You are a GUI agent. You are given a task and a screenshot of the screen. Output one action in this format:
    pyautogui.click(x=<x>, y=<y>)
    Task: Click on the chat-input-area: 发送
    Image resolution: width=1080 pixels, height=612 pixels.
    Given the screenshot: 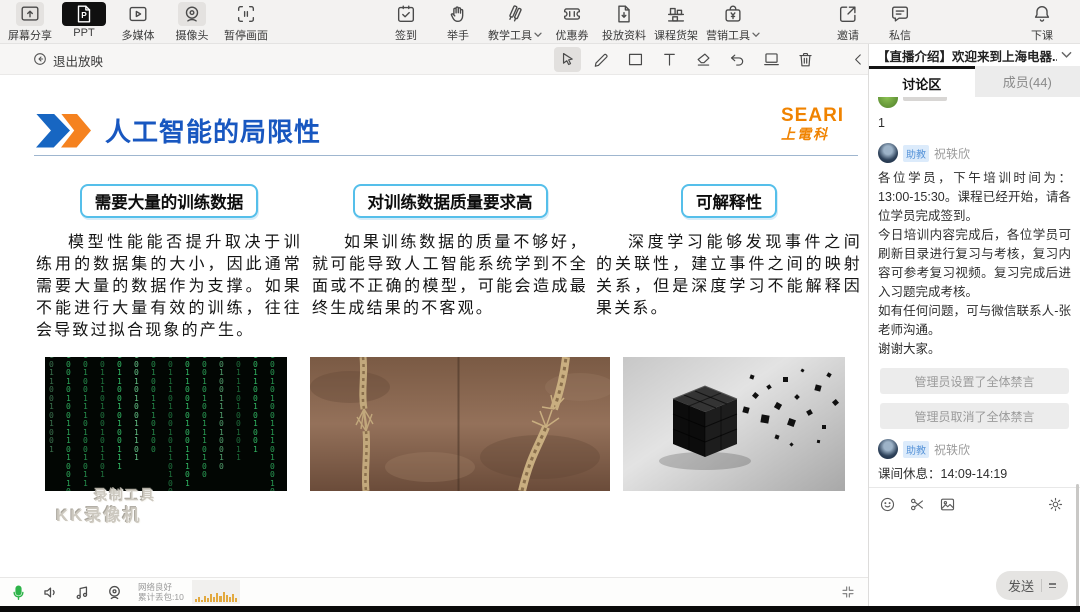 What is the action you would take?
    pyautogui.click(x=974, y=549)
    